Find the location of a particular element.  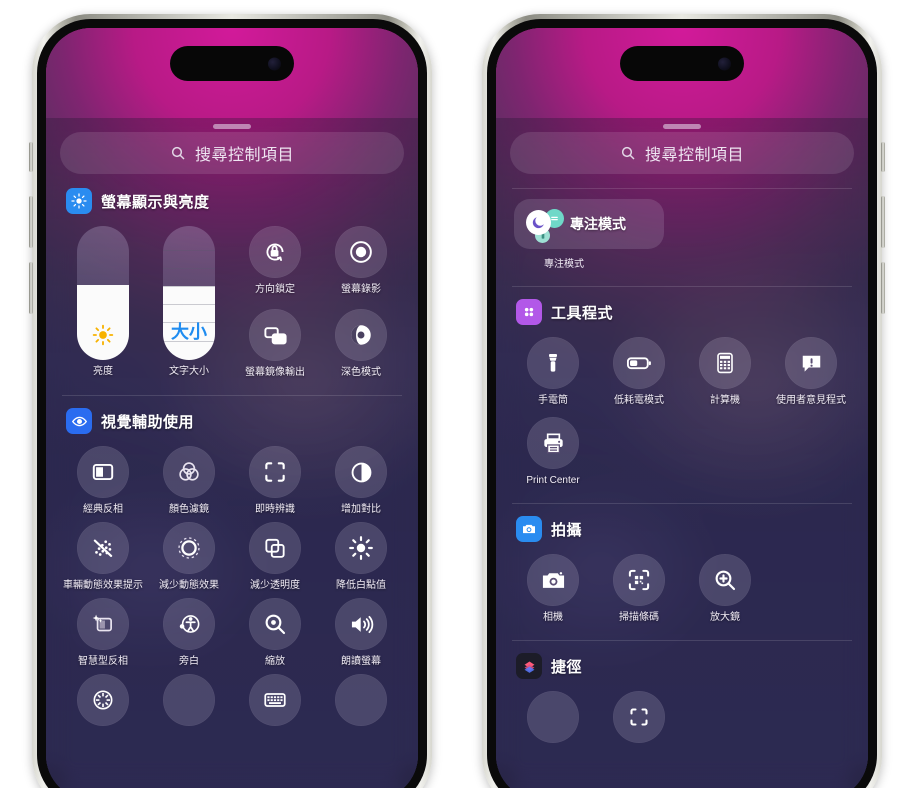

control-dark-mode: 深色模式 is located at coordinates (361, 344).